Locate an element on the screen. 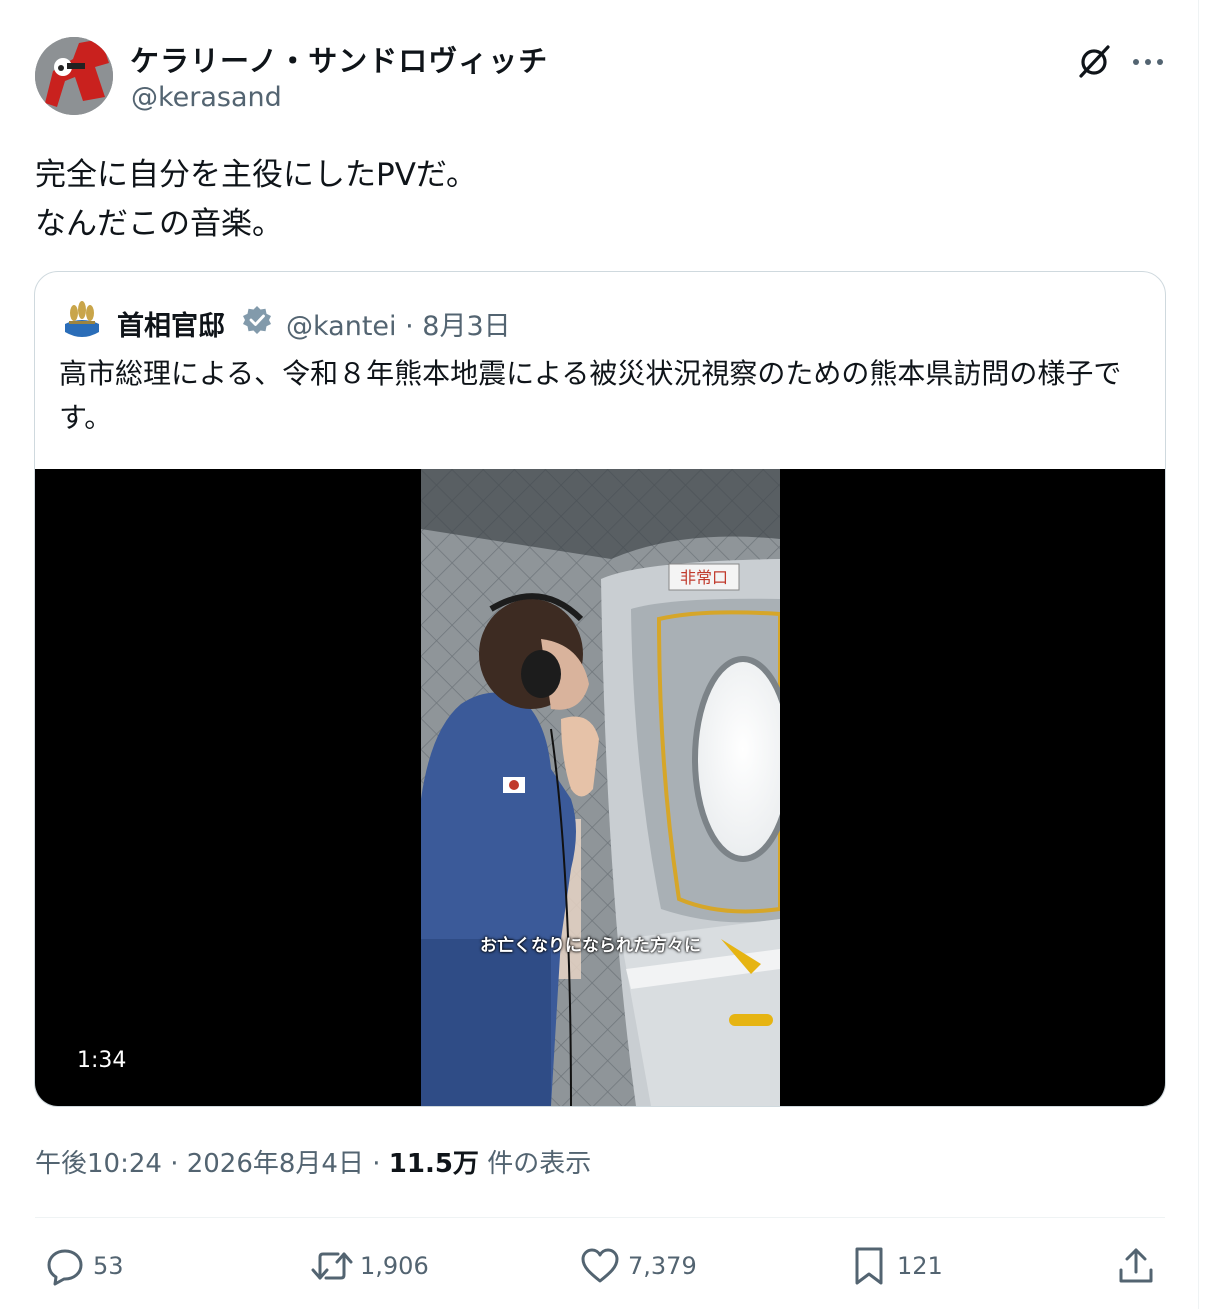 The image size is (1221, 1309). retweet-count: 1,906 is located at coordinates (394, 1266).